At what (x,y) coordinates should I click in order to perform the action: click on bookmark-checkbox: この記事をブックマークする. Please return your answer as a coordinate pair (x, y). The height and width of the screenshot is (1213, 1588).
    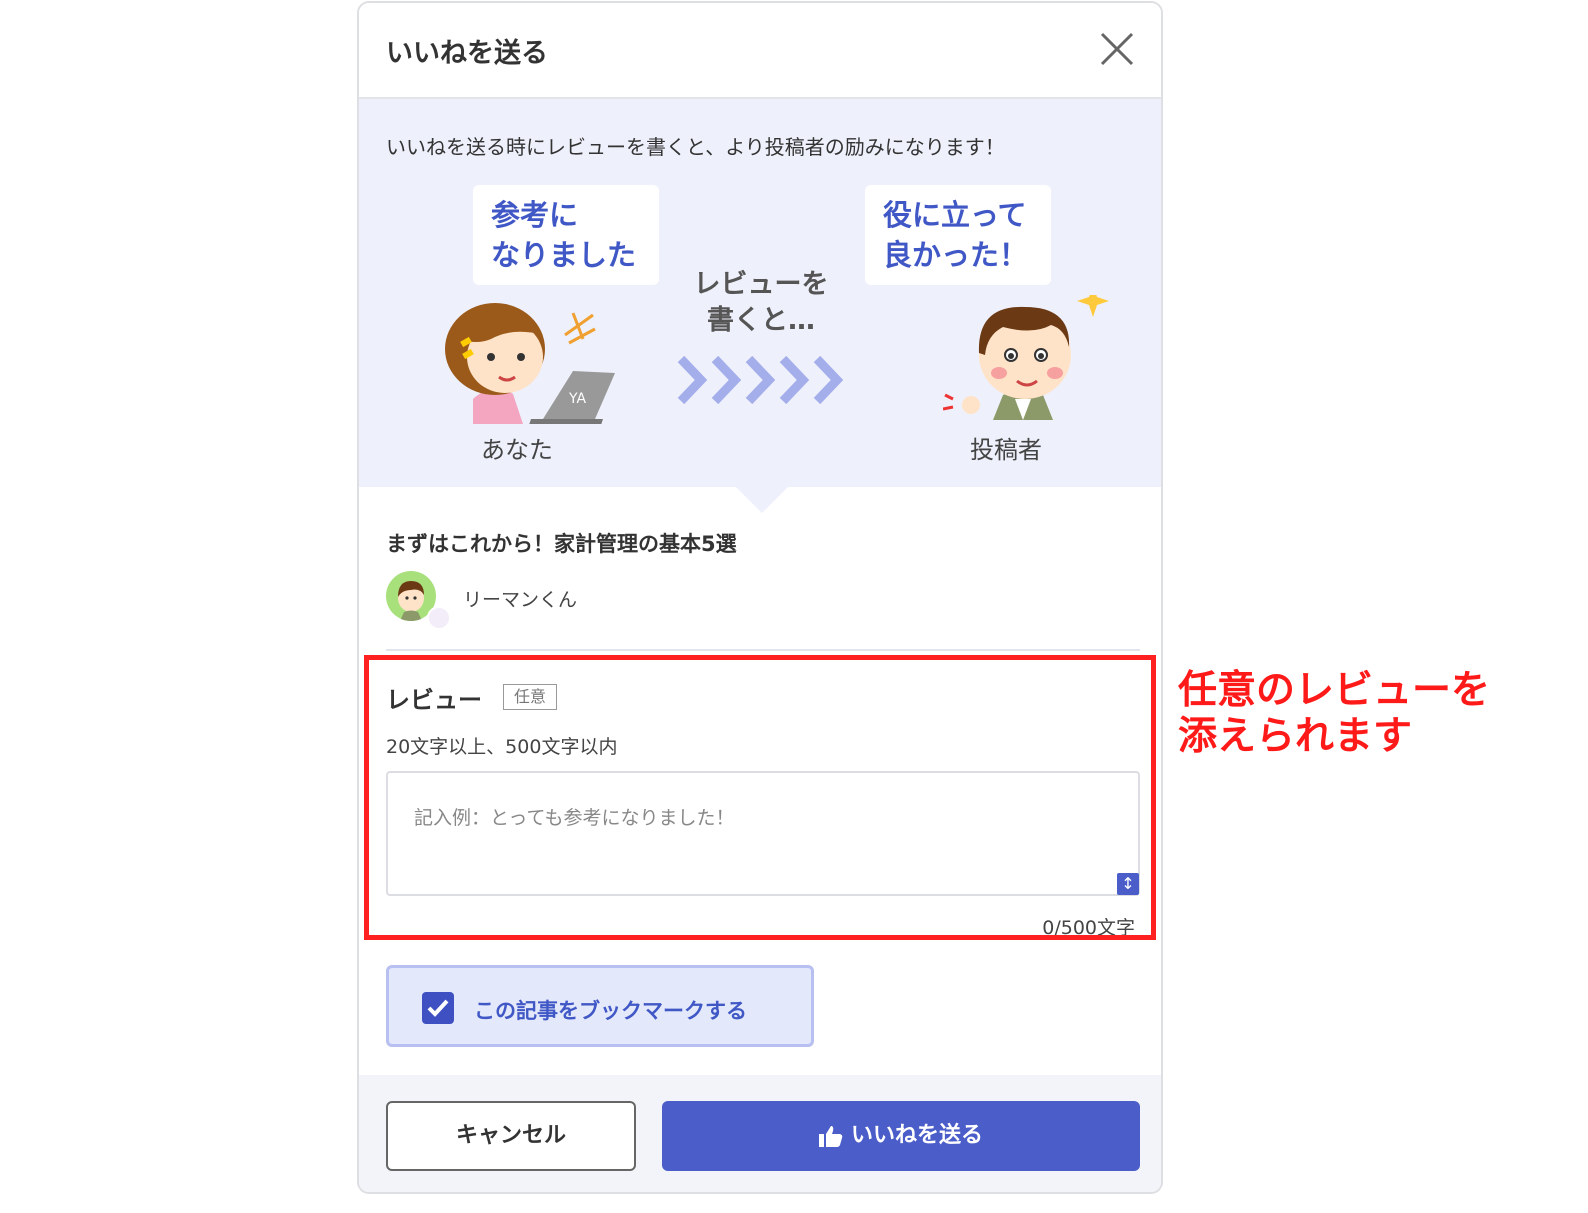
    Looking at the image, I should click on (600, 1006).